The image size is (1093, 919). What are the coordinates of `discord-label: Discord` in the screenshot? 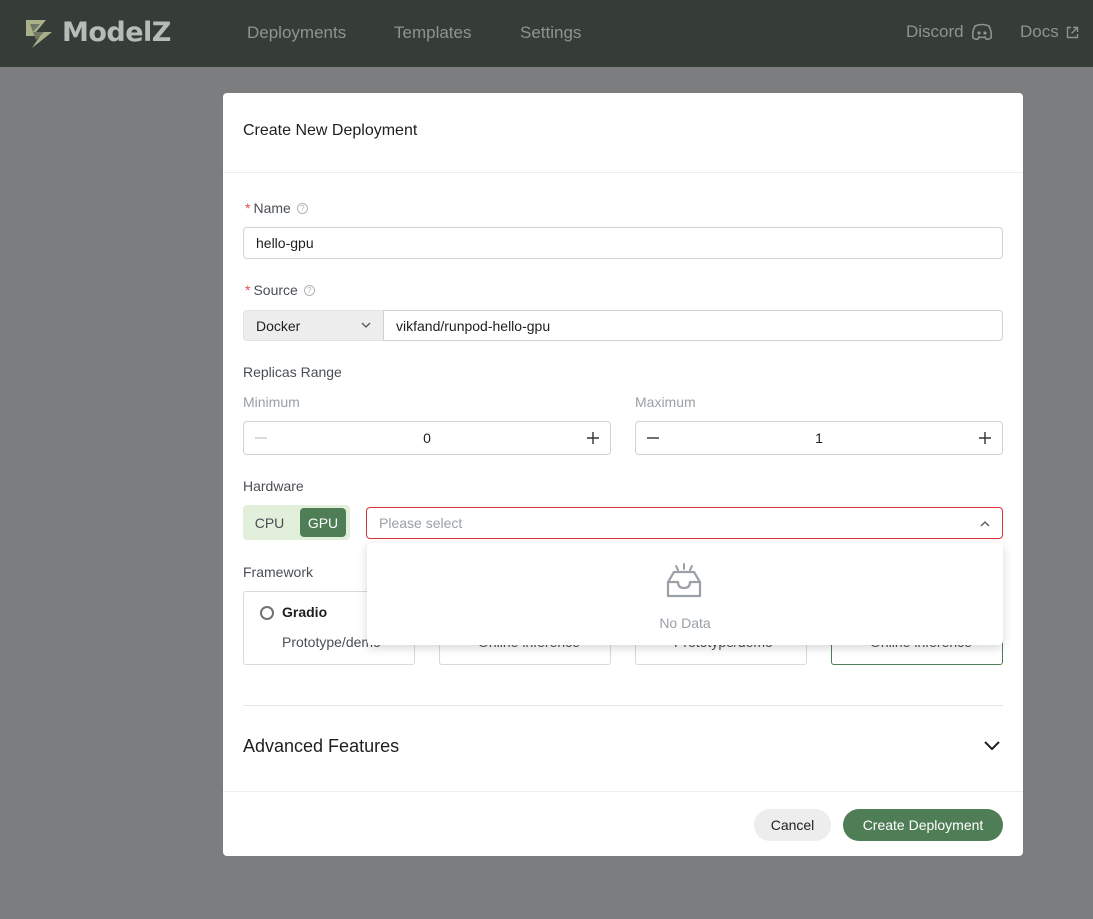 It's located at (935, 31).